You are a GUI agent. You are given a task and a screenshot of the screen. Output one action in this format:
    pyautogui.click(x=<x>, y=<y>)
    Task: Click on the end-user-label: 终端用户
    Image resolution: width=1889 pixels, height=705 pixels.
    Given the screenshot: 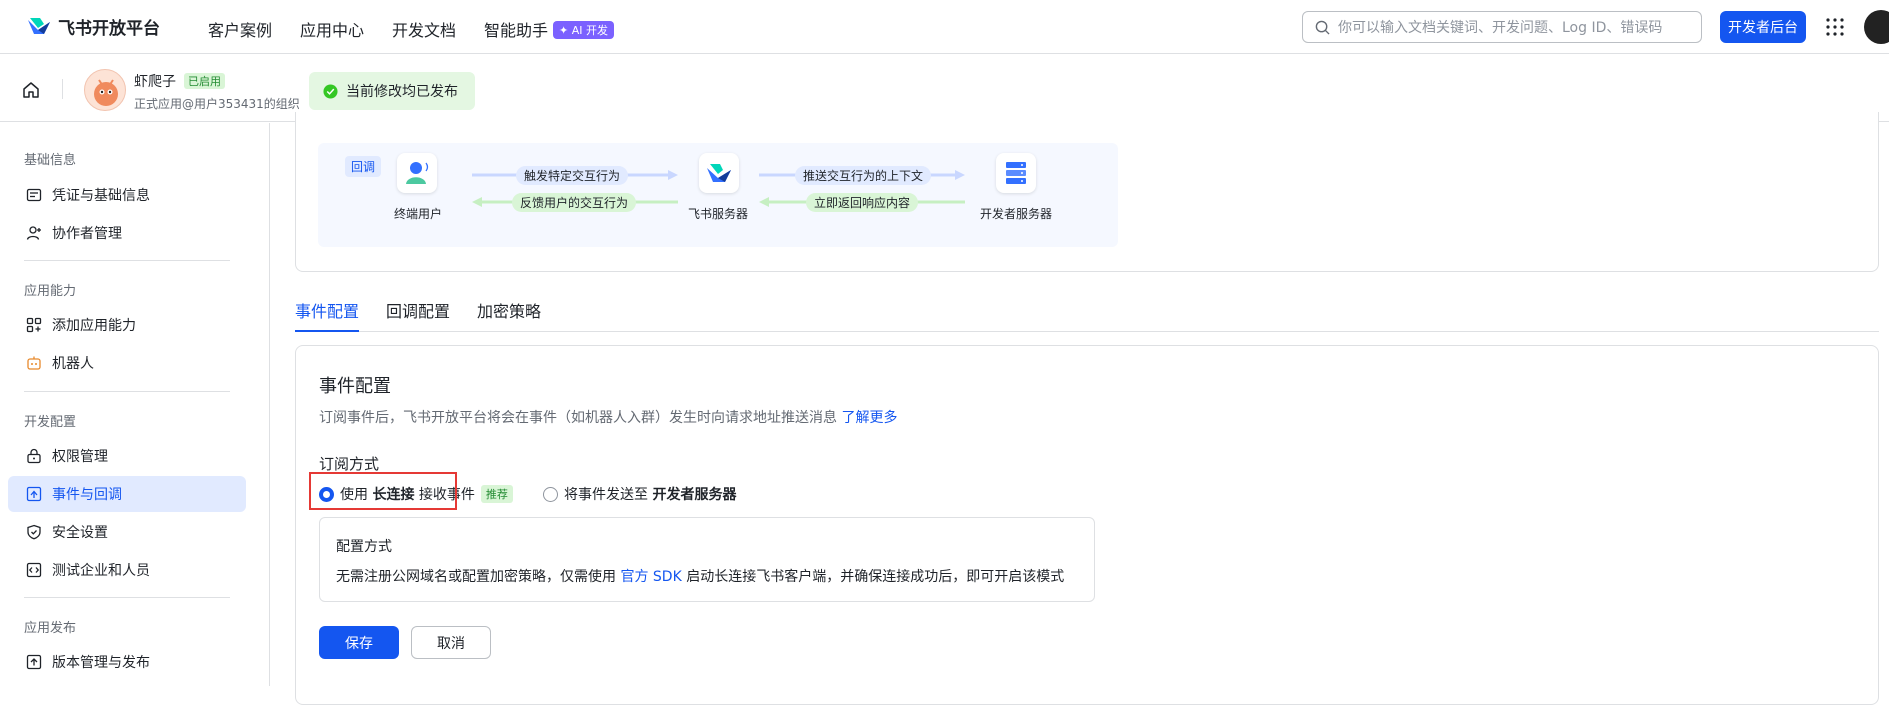 What is the action you would take?
    pyautogui.click(x=418, y=214)
    